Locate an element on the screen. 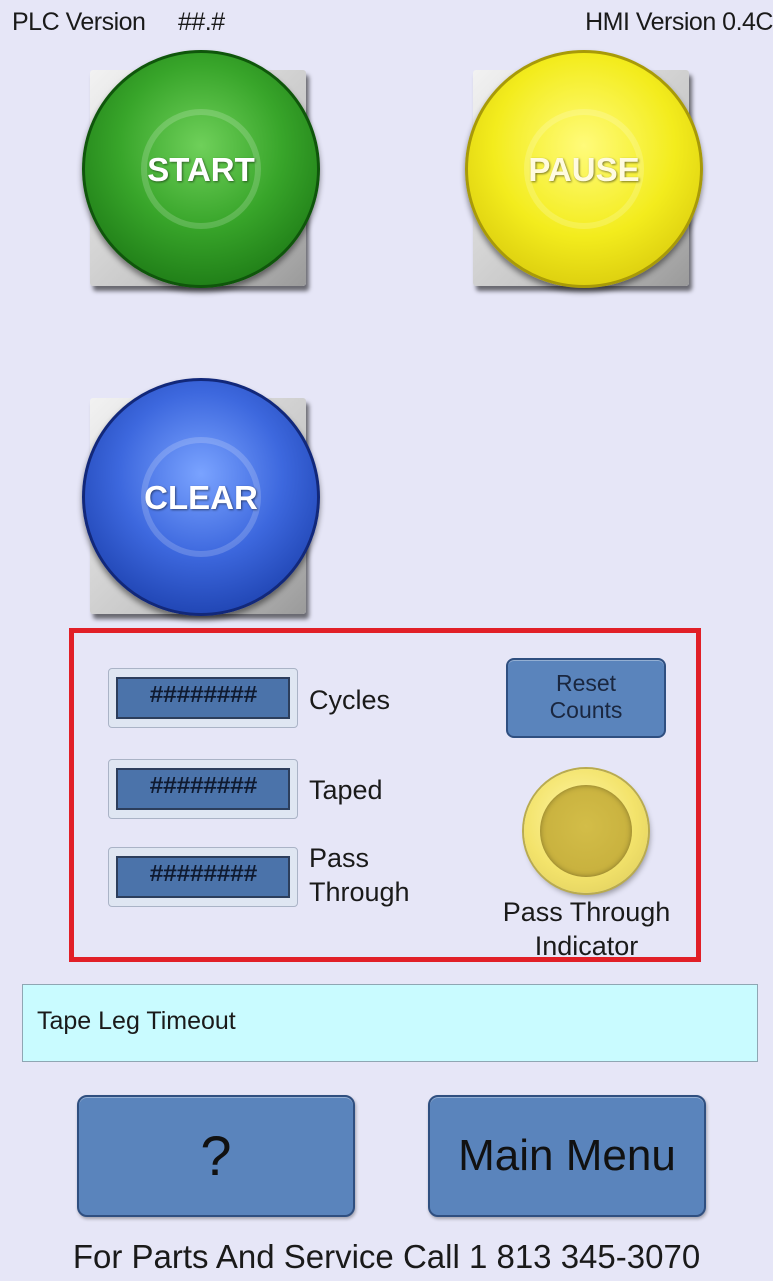 This screenshot has height=1281, width=773. clear-button: CLEAR is located at coordinates (201, 497).